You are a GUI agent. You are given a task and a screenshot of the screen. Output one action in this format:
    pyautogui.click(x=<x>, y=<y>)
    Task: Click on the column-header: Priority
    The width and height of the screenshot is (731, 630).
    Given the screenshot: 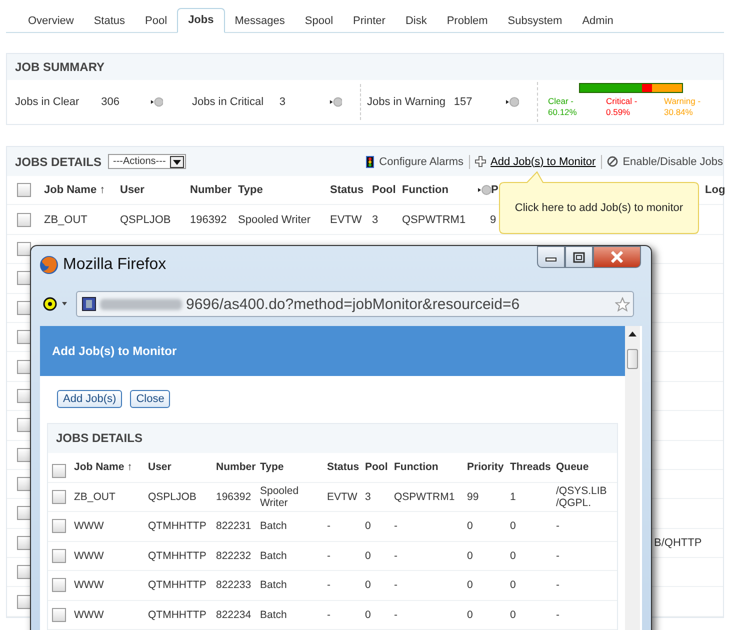 What is the action you would take?
    pyautogui.click(x=485, y=467)
    